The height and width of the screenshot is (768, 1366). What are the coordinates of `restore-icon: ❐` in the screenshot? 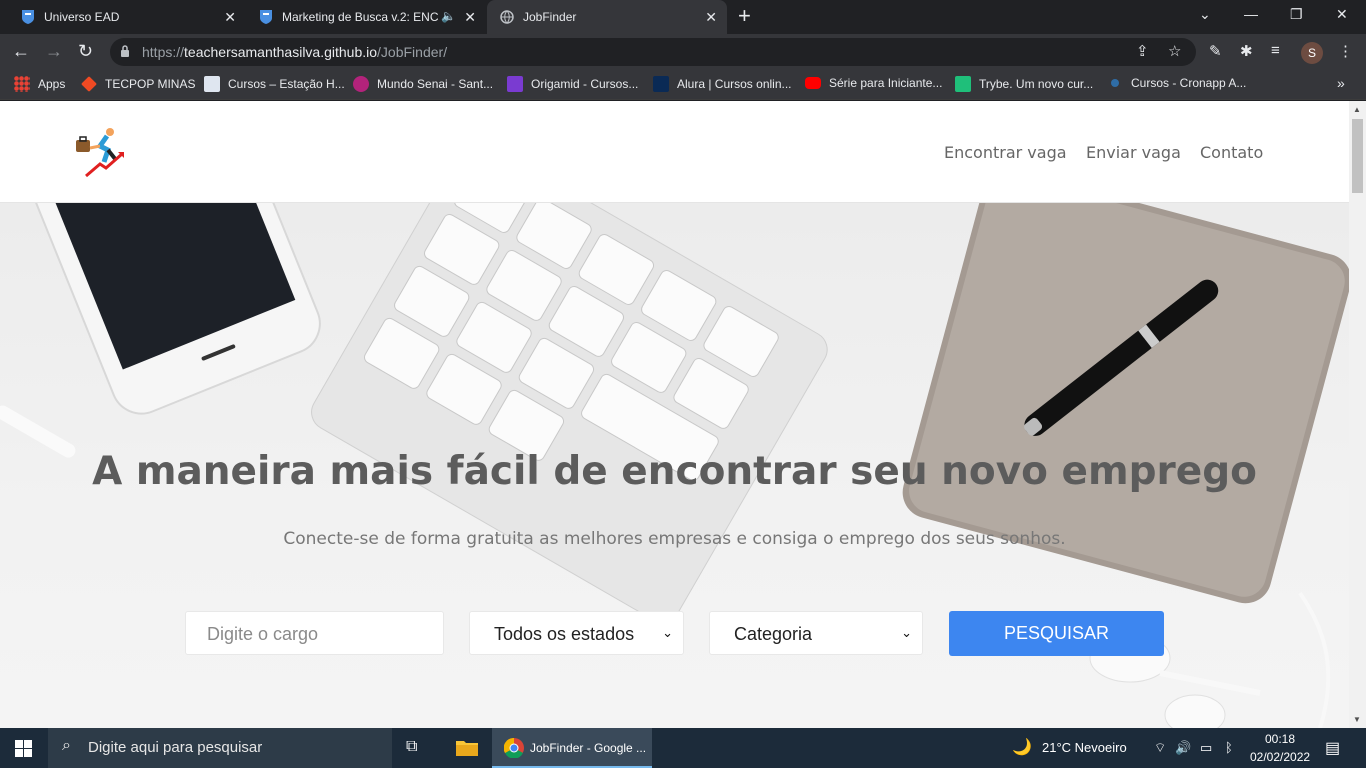 It's located at (1296, 14).